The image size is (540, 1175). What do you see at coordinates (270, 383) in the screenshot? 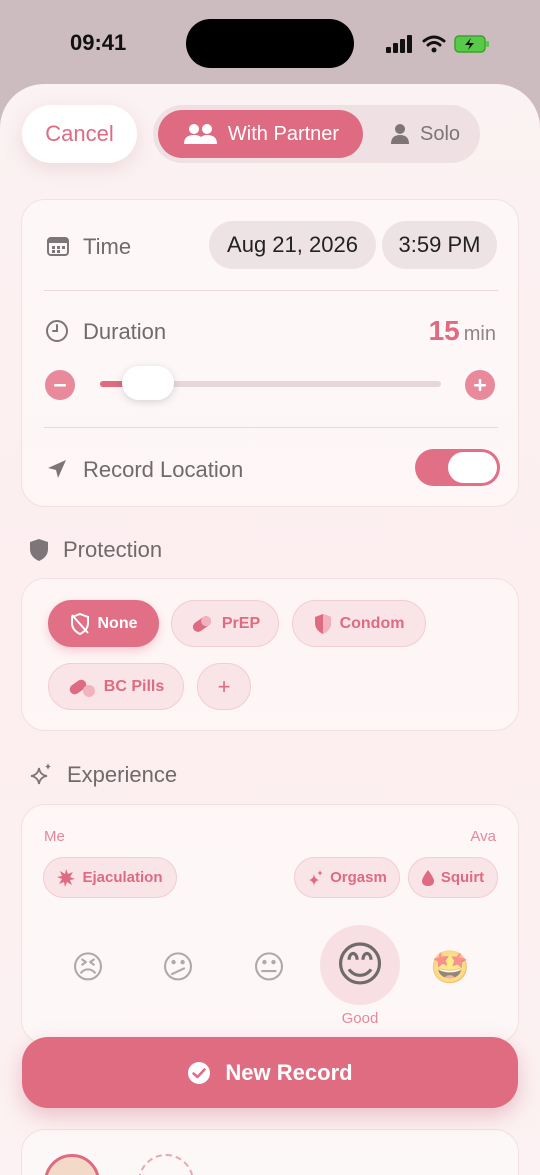
I see `duration-slider` at bounding box center [270, 383].